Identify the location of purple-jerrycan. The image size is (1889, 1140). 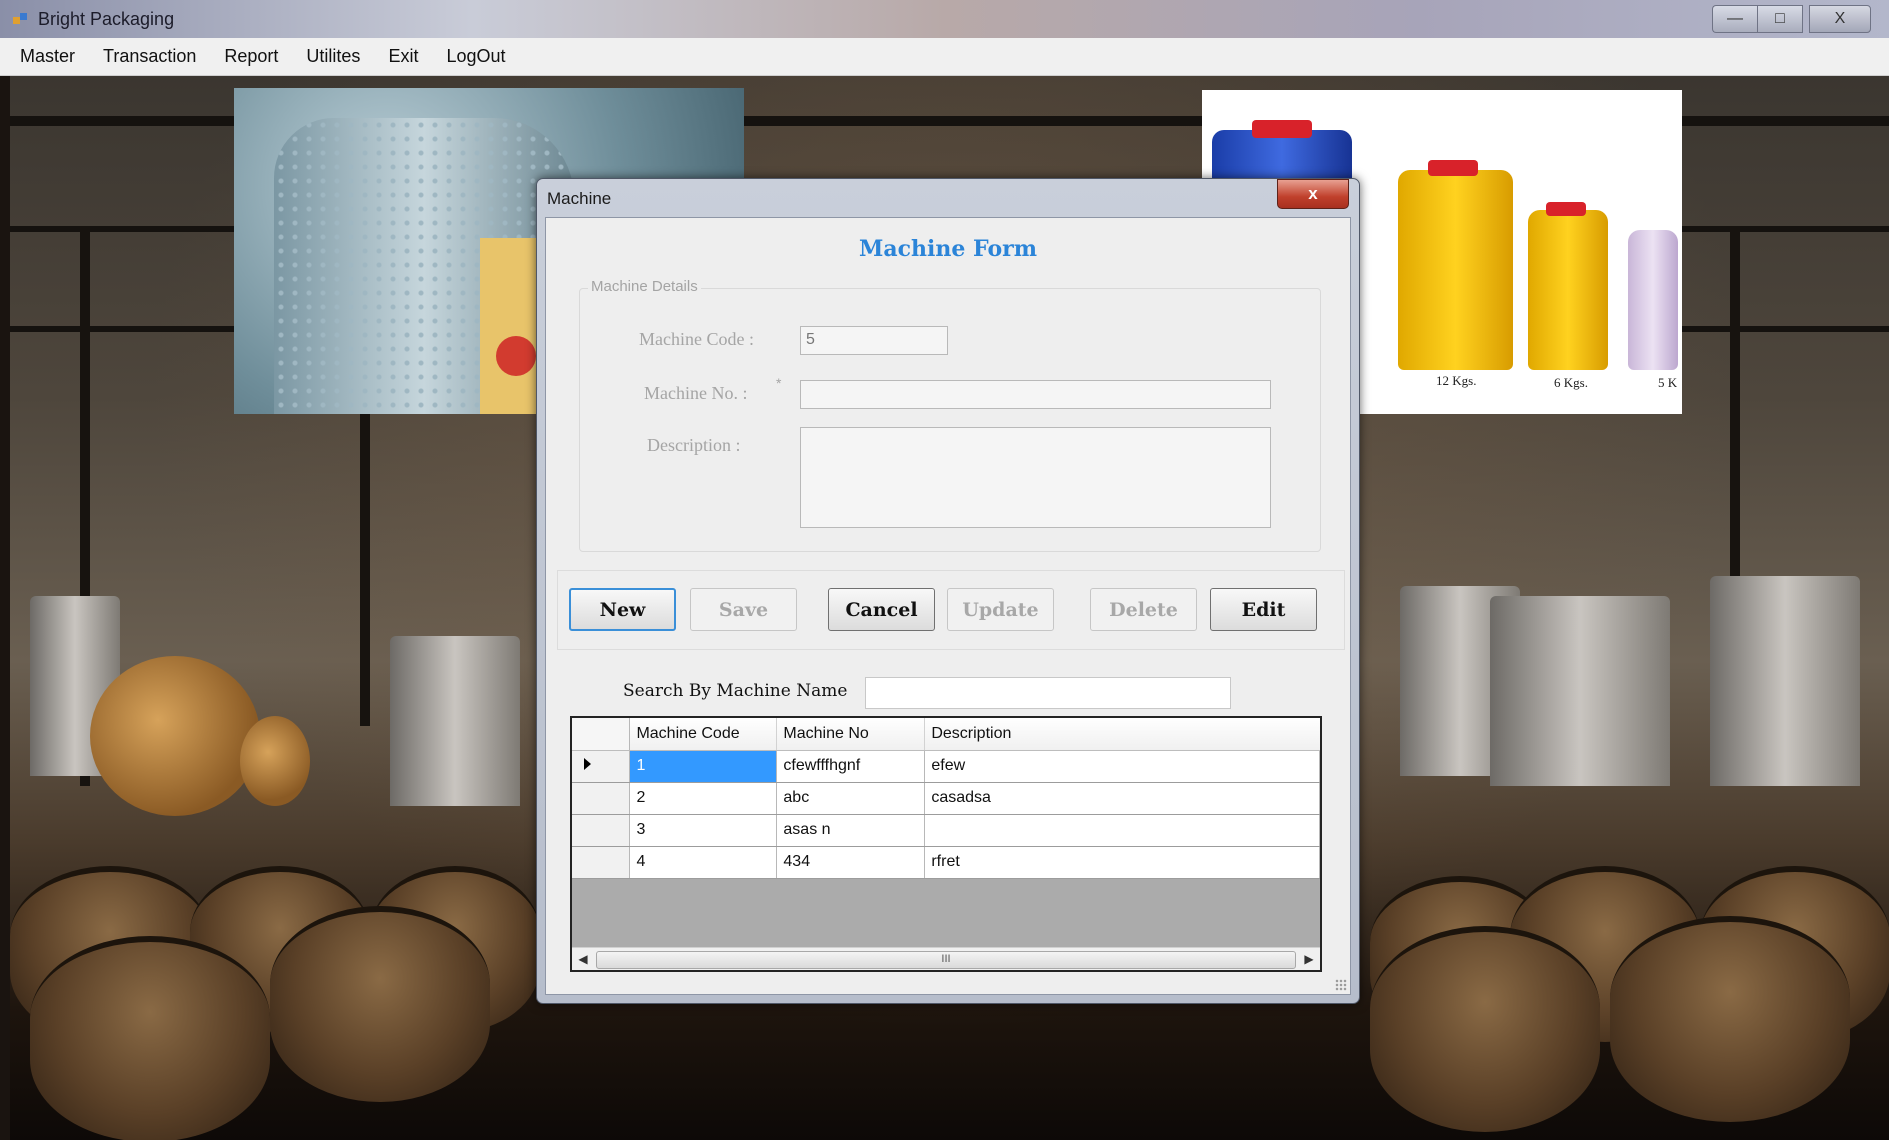
(1653, 300).